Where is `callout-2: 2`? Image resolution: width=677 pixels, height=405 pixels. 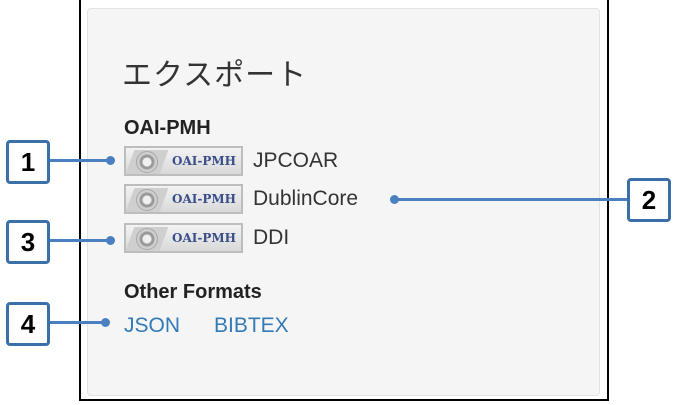 callout-2: 2 is located at coordinates (649, 200).